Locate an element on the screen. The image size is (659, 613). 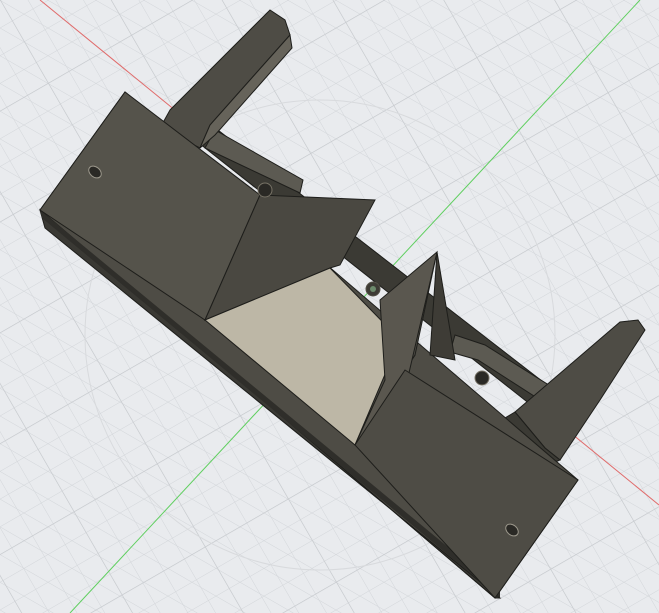
rail-hole-right is located at coordinates (482, 378).